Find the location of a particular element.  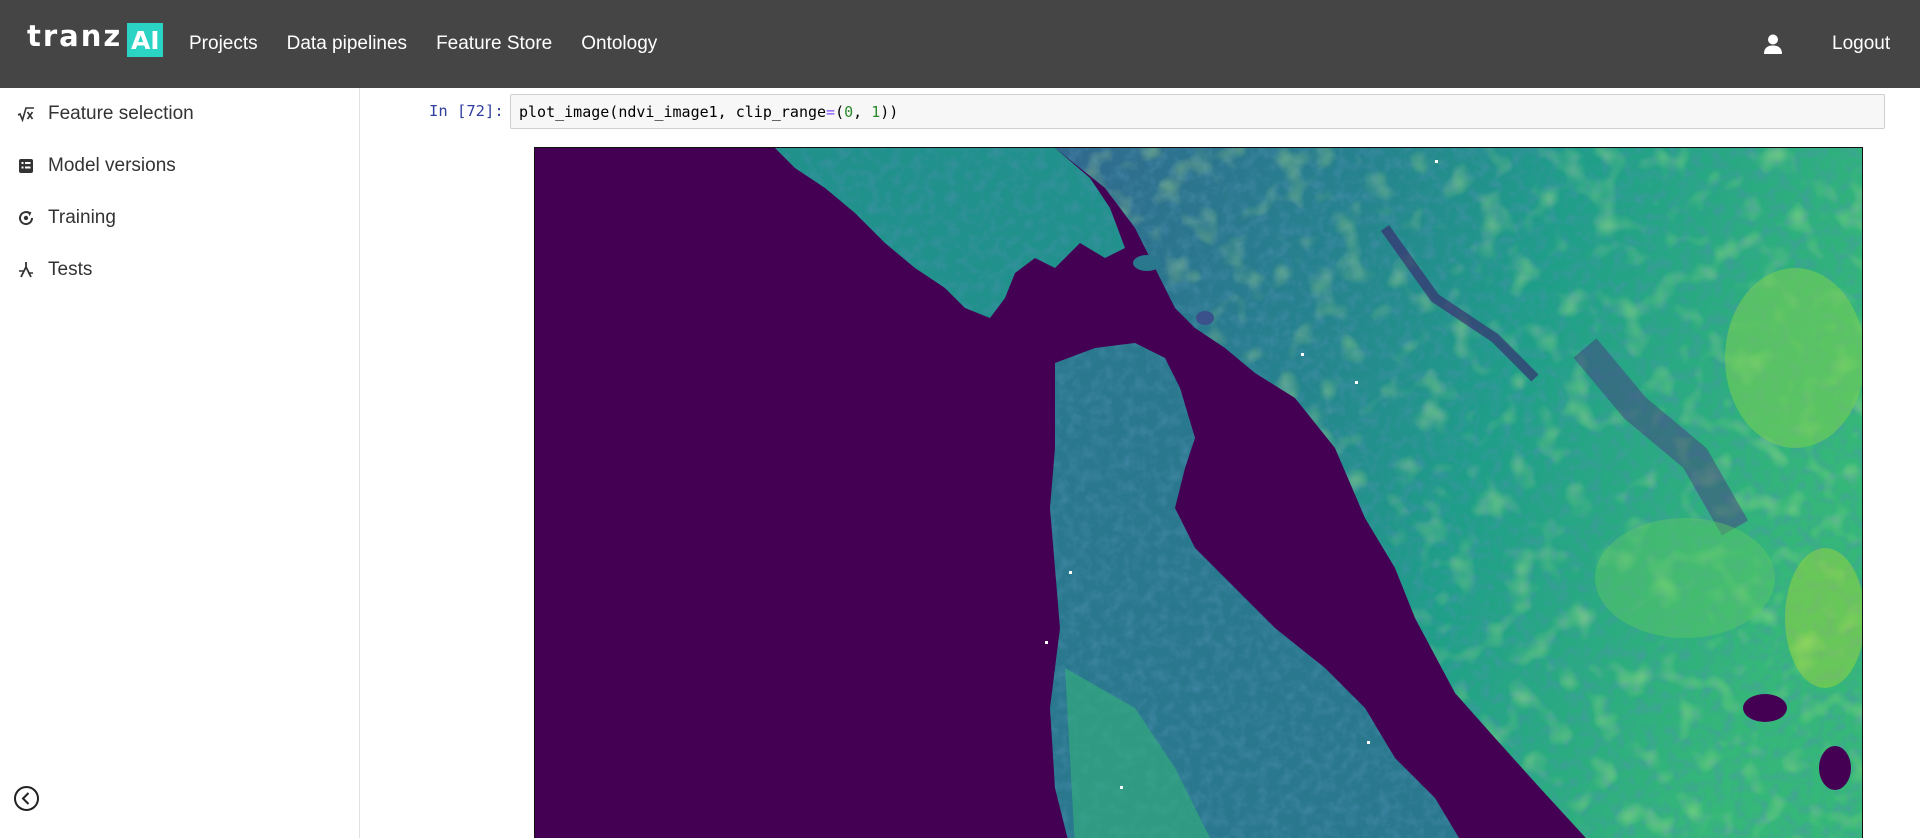

logo-text: tranz is located at coordinates (75, 36).